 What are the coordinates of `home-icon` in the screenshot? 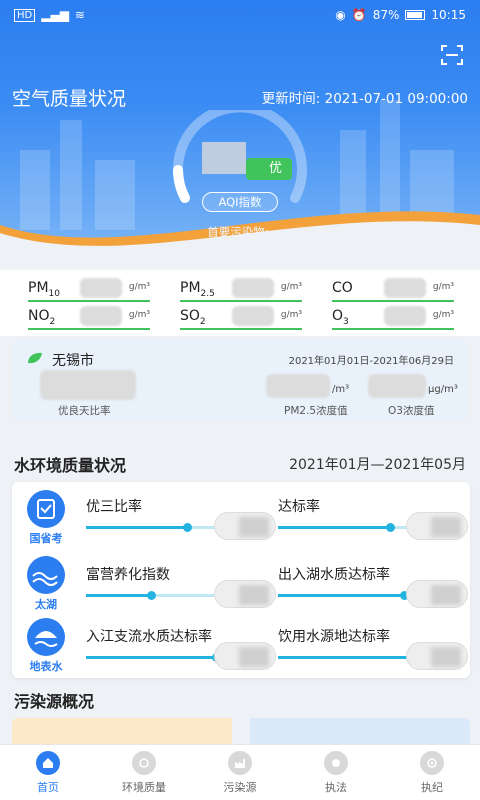 It's located at (48, 763).